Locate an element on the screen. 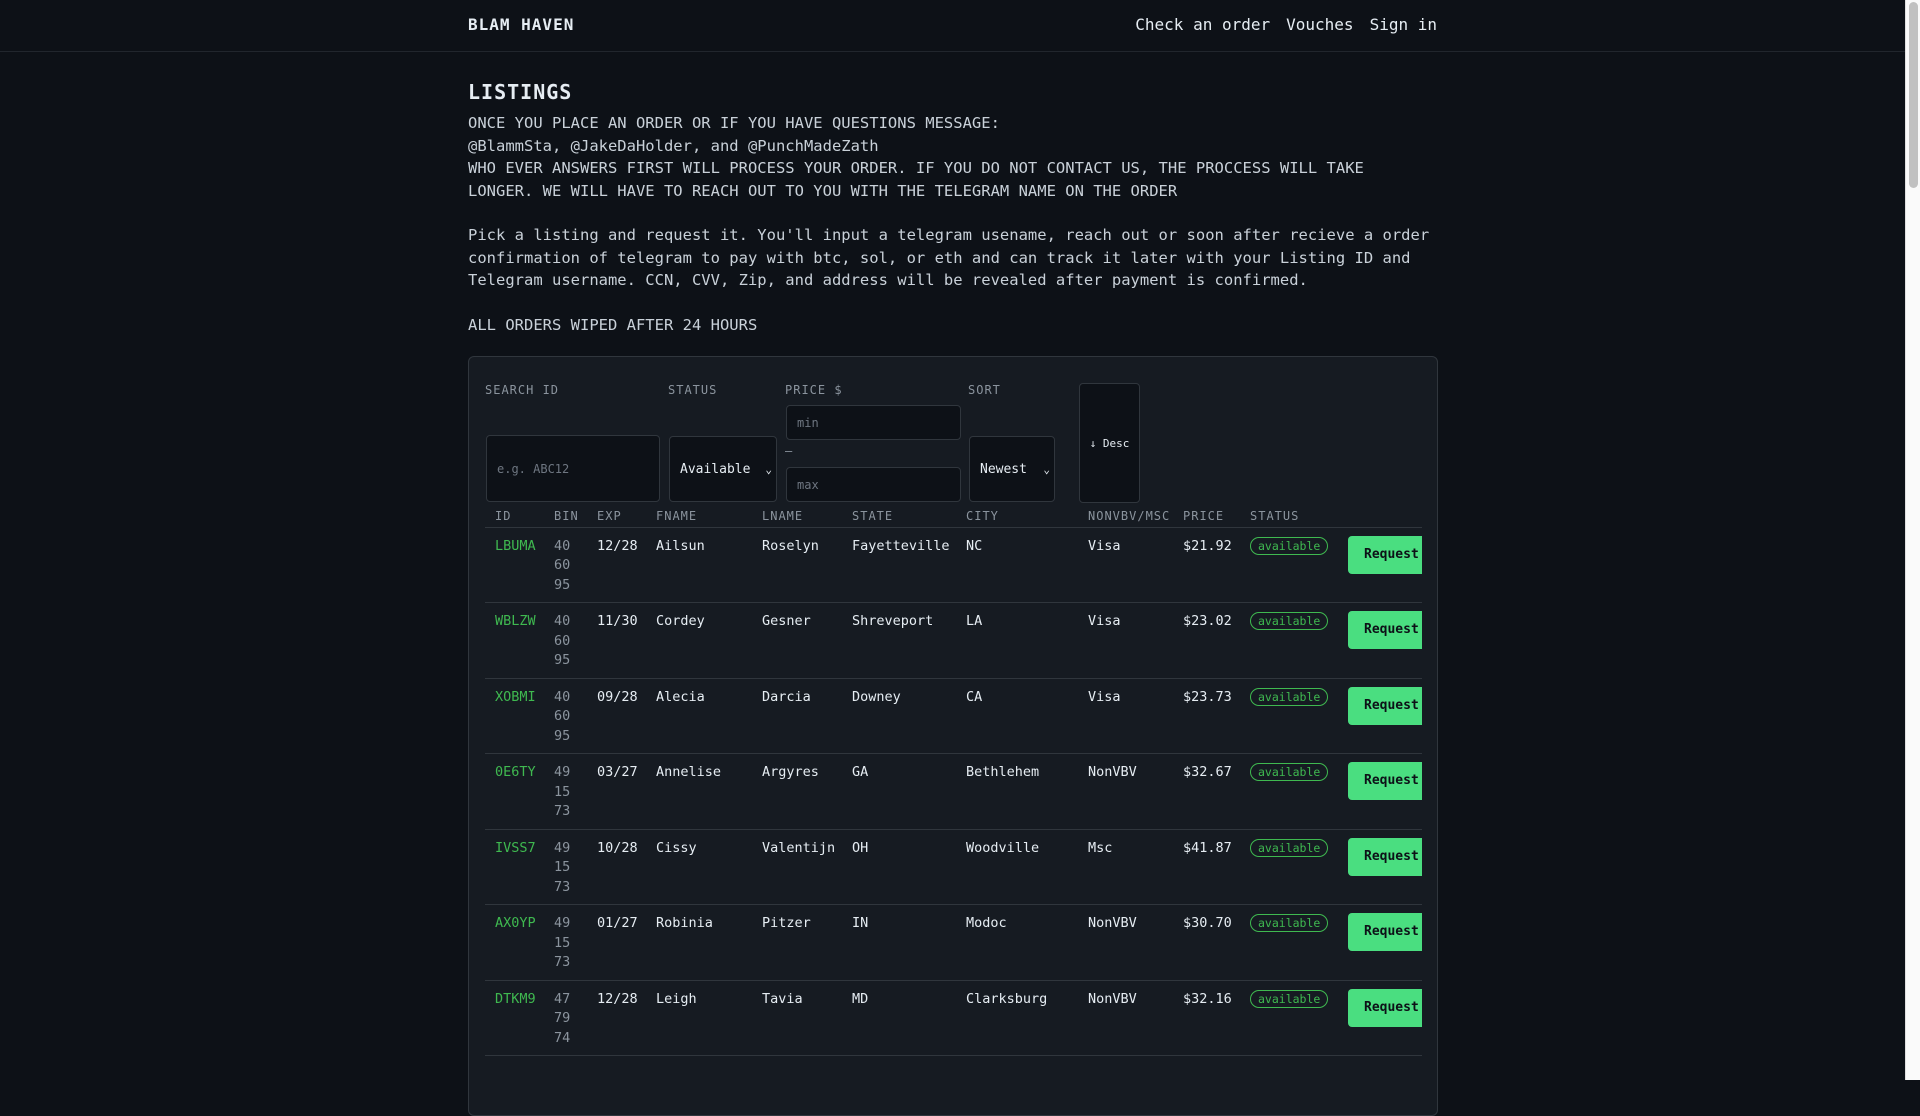  row-city: Bethlehem is located at coordinates (1017, 791).